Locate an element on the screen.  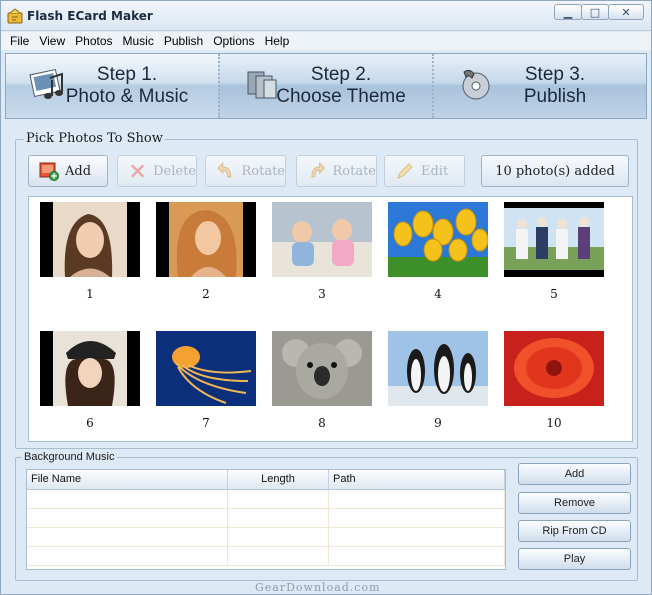
menu-music: Music is located at coordinates (138, 41).